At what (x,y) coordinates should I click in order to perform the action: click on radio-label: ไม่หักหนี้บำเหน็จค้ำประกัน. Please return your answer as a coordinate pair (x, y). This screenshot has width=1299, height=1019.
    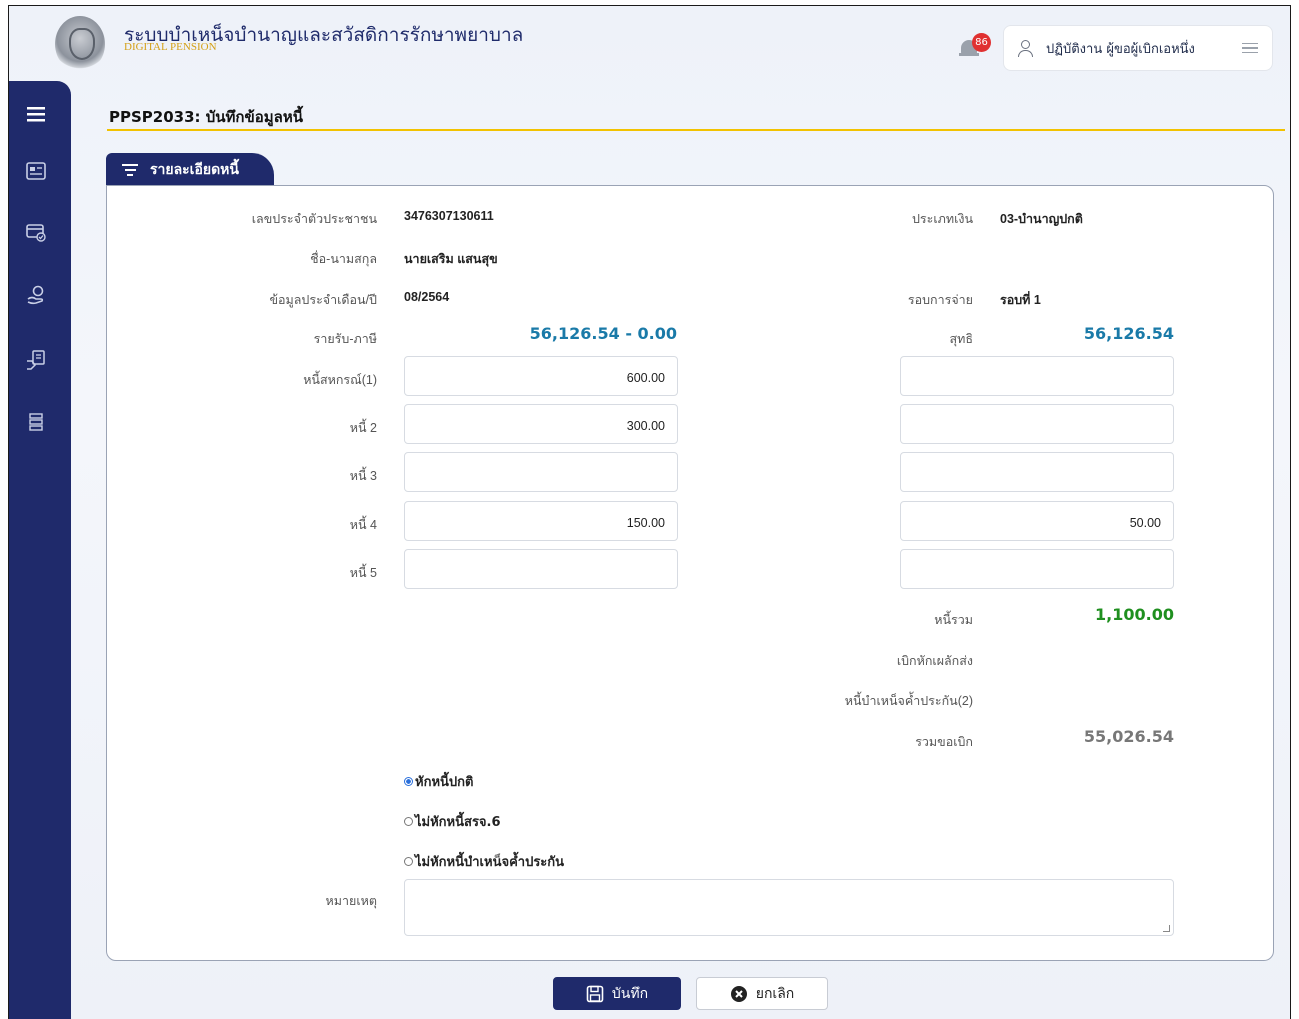
    Looking at the image, I should click on (490, 862).